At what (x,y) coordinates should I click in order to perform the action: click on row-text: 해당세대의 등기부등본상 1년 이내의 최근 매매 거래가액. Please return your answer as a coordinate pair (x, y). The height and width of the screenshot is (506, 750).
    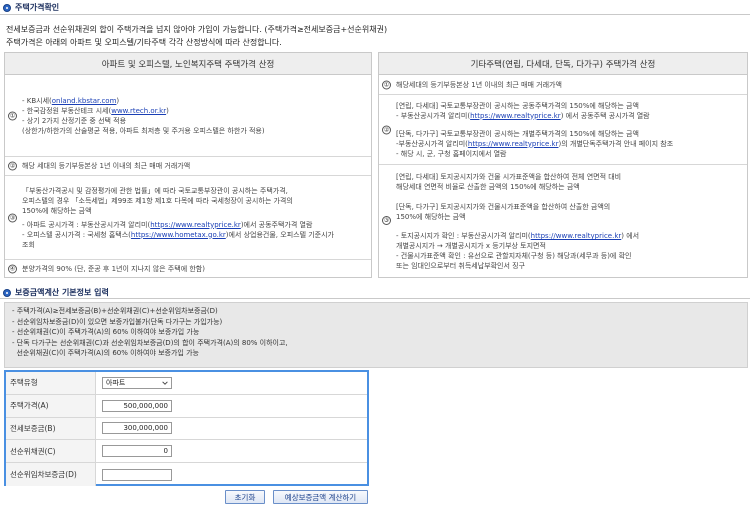
    Looking at the image, I should click on (479, 84).